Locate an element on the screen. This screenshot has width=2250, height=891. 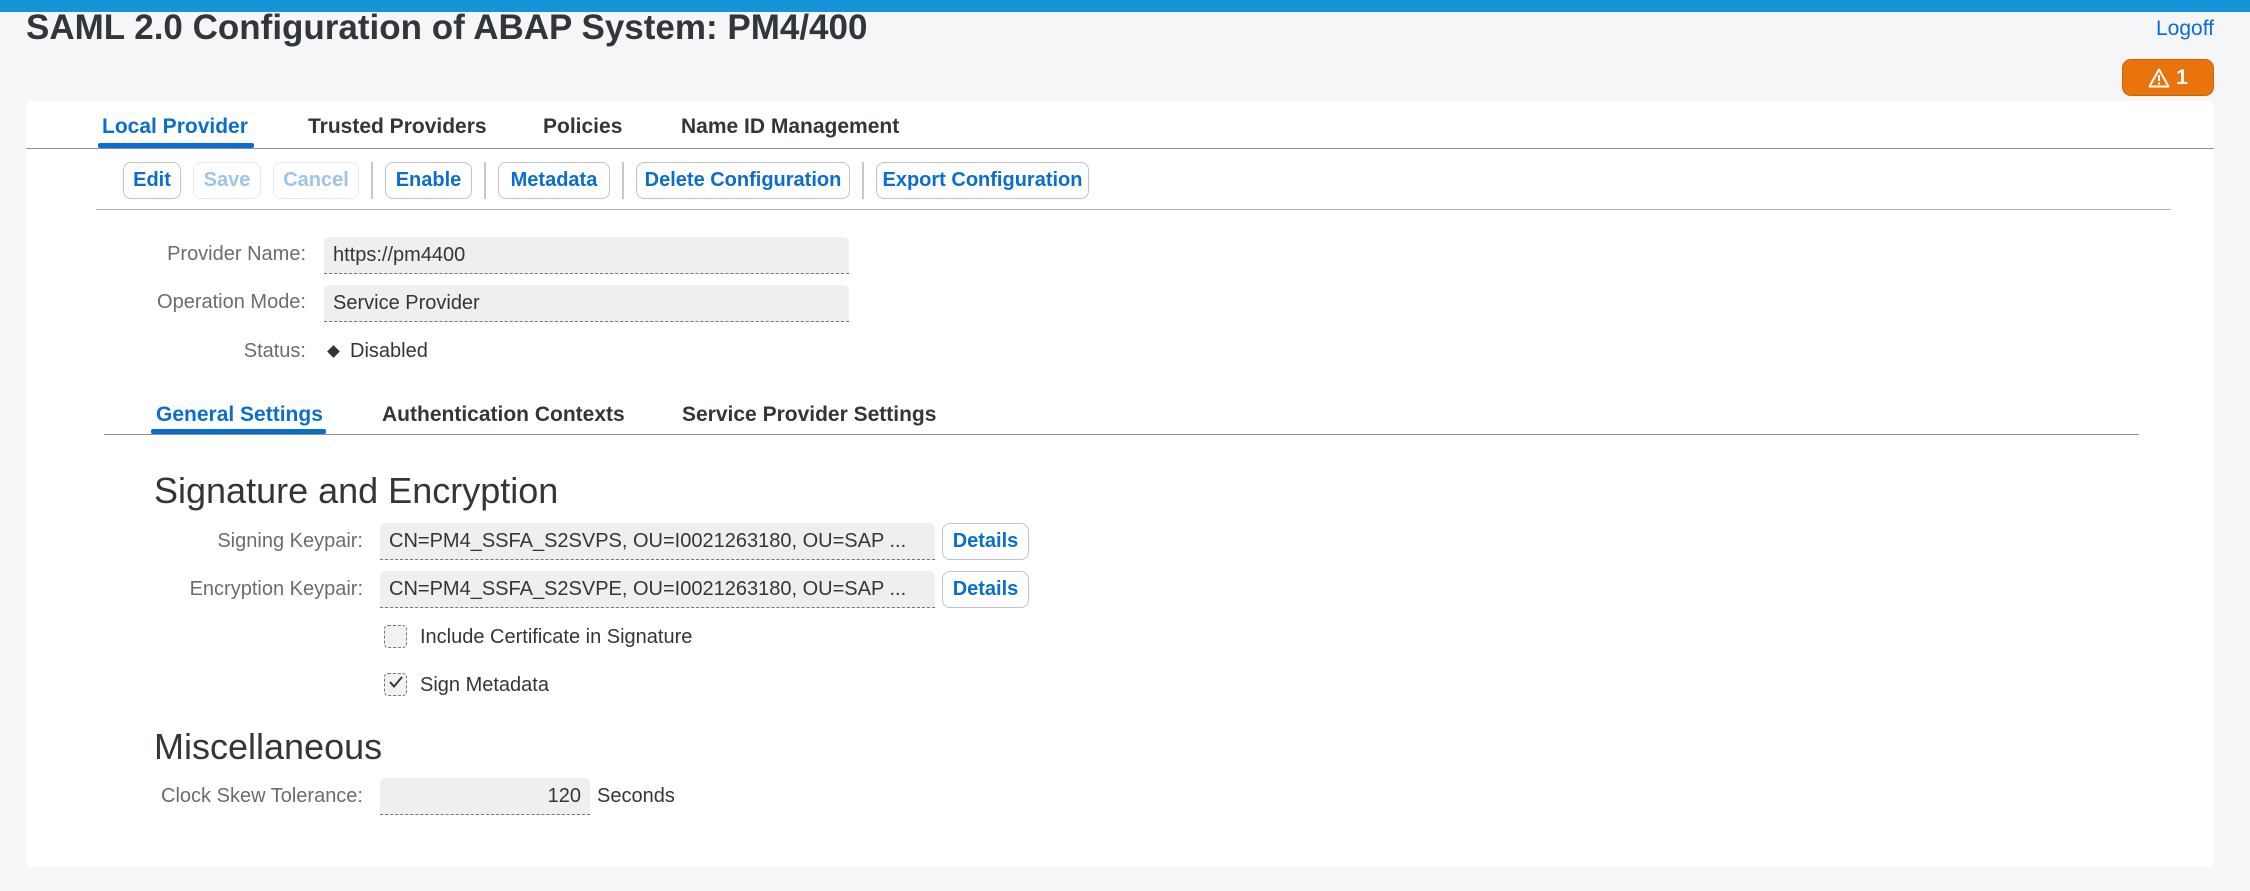
status-diamond-icon is located at coordinates (333, 351).